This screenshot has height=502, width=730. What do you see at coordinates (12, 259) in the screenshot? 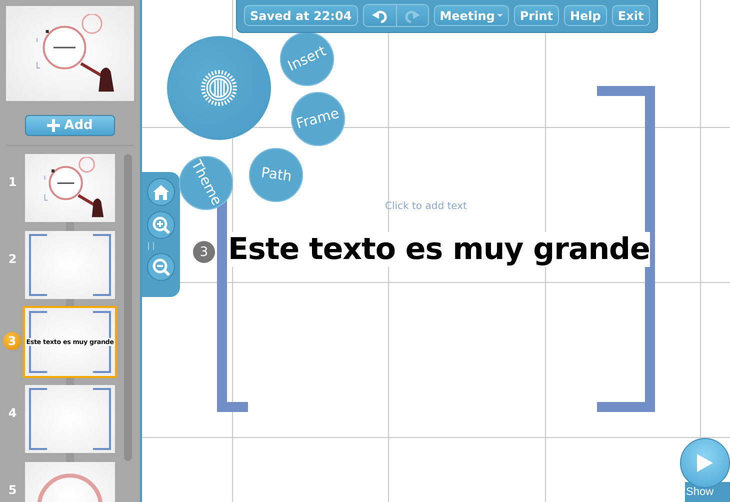
I see `slide-number: 2` at bounding box center [12, 259].